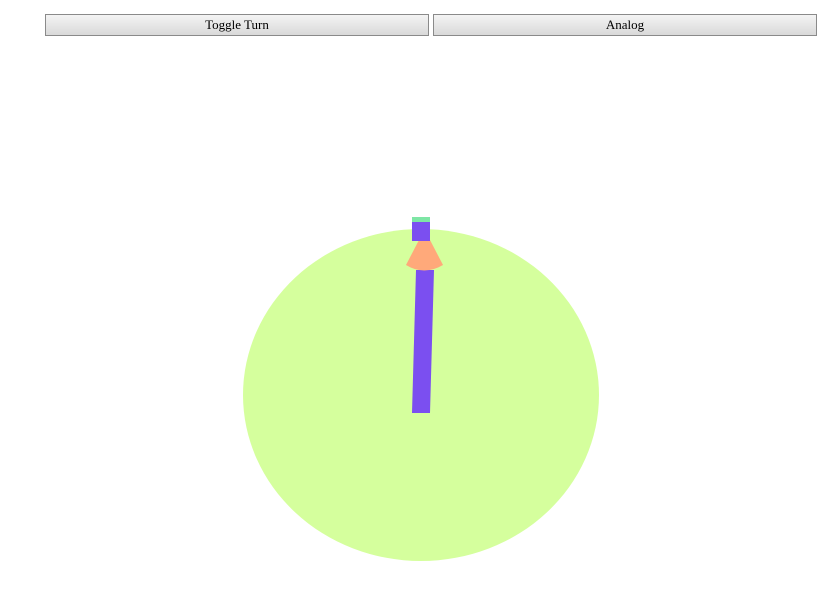 Image resolution: width=833 pixels, height=589 pixels. I want to click on hand-top-block, so click(421, 231).